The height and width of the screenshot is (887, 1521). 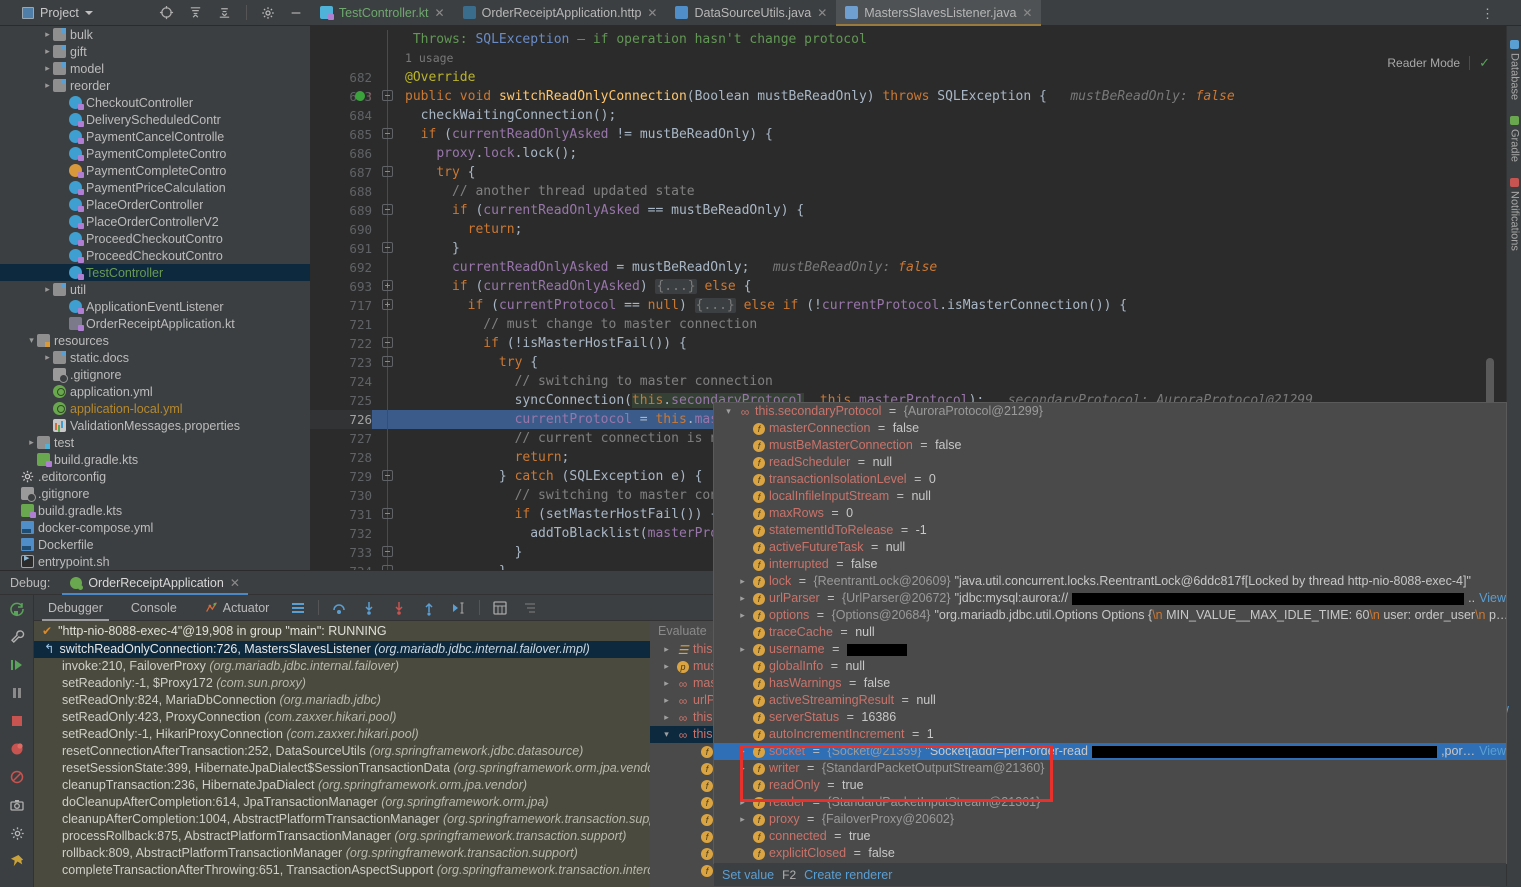 What do you see at coordinates (748, 875) in the screenshot?
I see `set-value-link: Set value` at bounding box center [748, 875].